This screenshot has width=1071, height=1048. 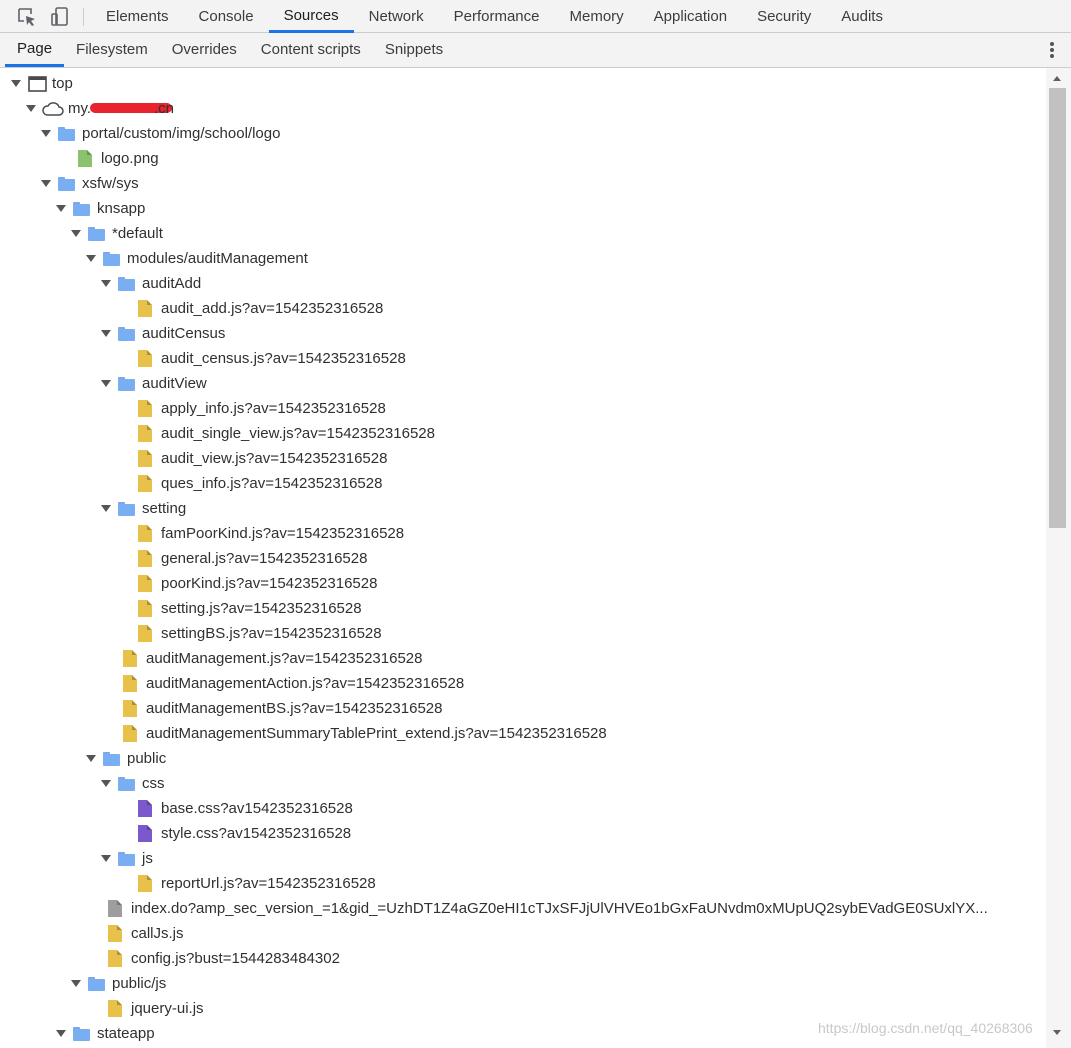 What do you see at coordinates (137, 16) in the screenshot?
I see `tab-elements: Elements` at bounding box center [137, 16].